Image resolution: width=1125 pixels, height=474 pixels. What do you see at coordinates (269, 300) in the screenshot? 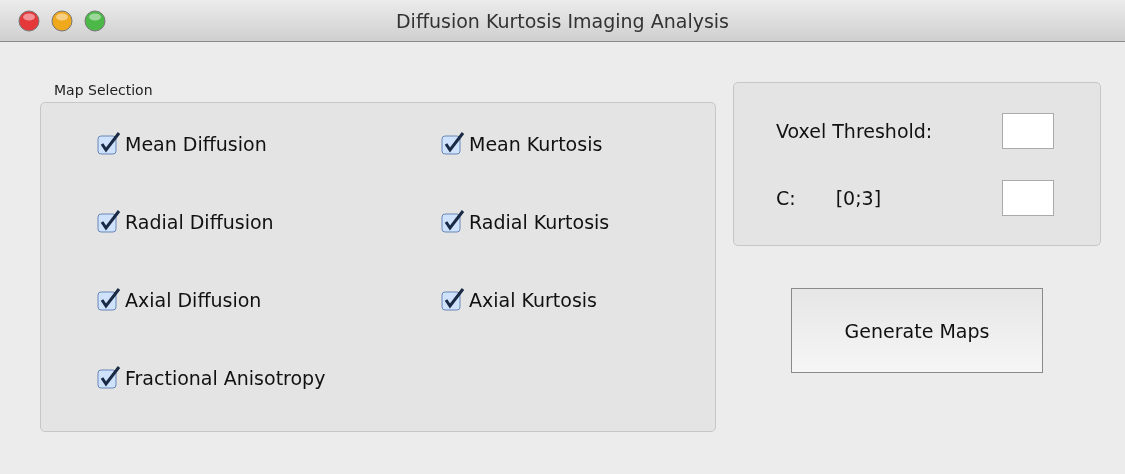
I see `map-checkbox: Axial Diffusion` at bounding box center [269, 300].